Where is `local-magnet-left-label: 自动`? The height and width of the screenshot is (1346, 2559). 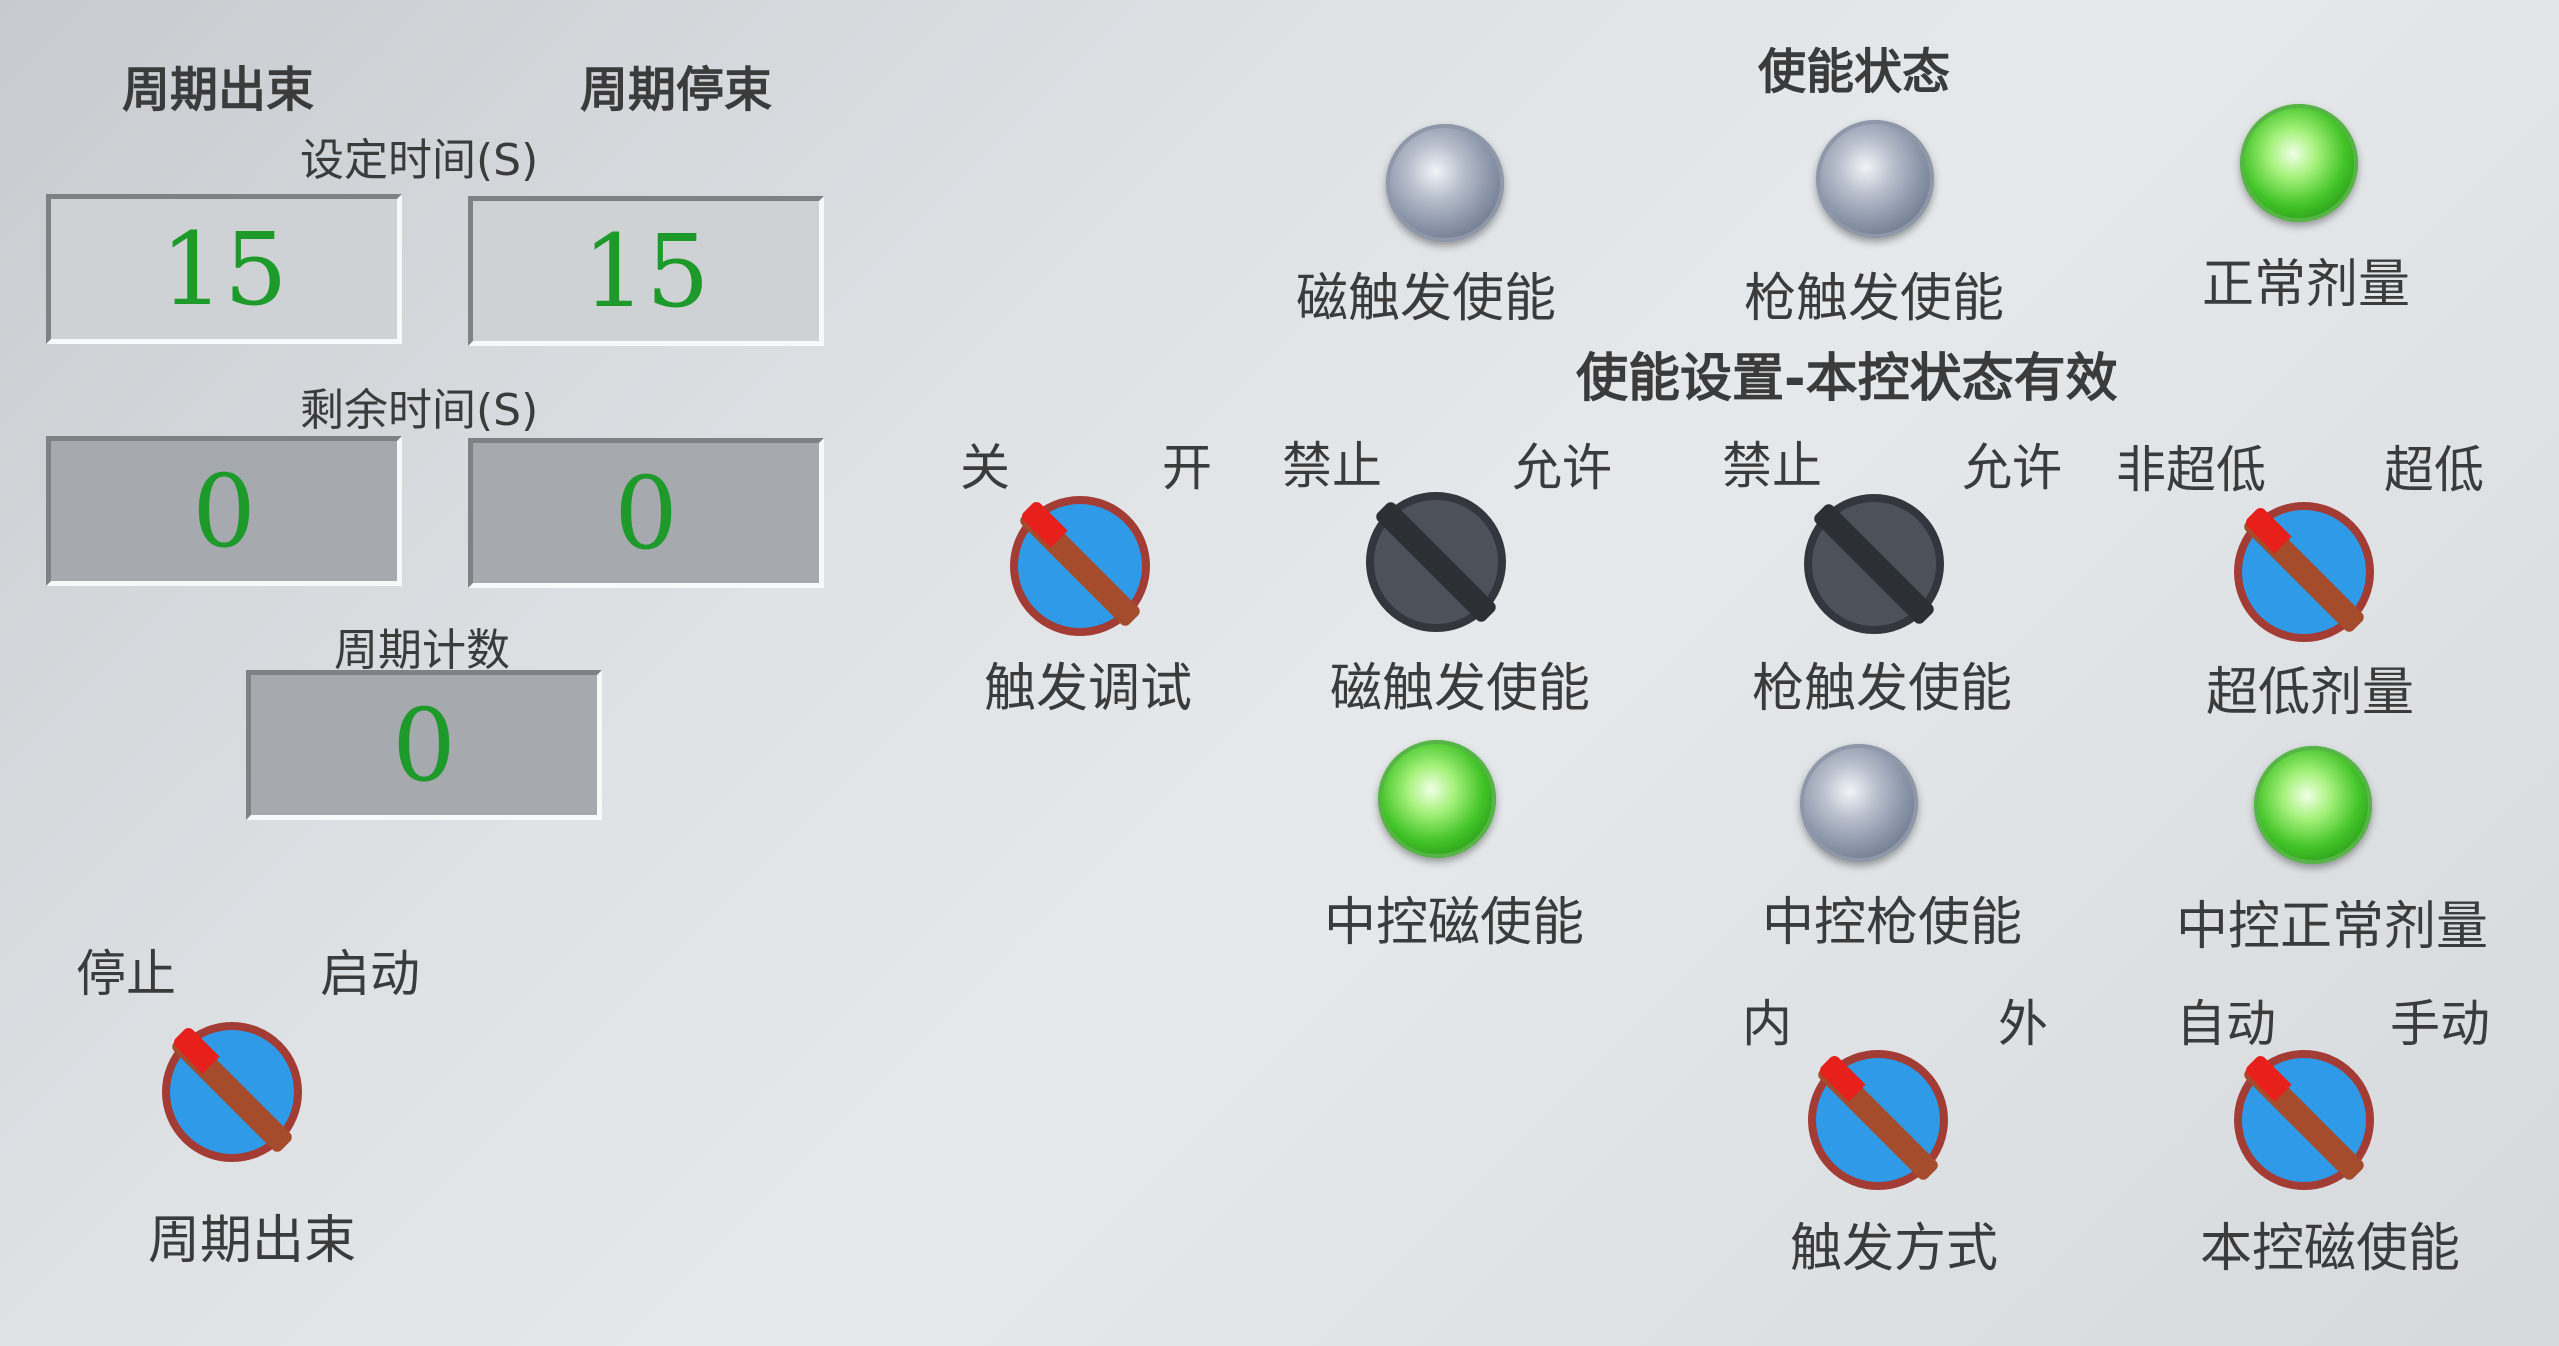 local-magnet-left-label: 自动 is located at coordinates (2226, 1024).